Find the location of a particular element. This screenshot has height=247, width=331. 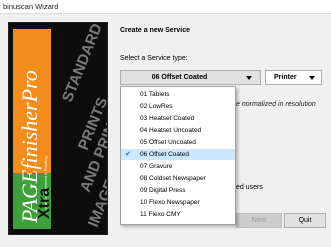

printer-value: Printer is located at coordinates (285, 77).